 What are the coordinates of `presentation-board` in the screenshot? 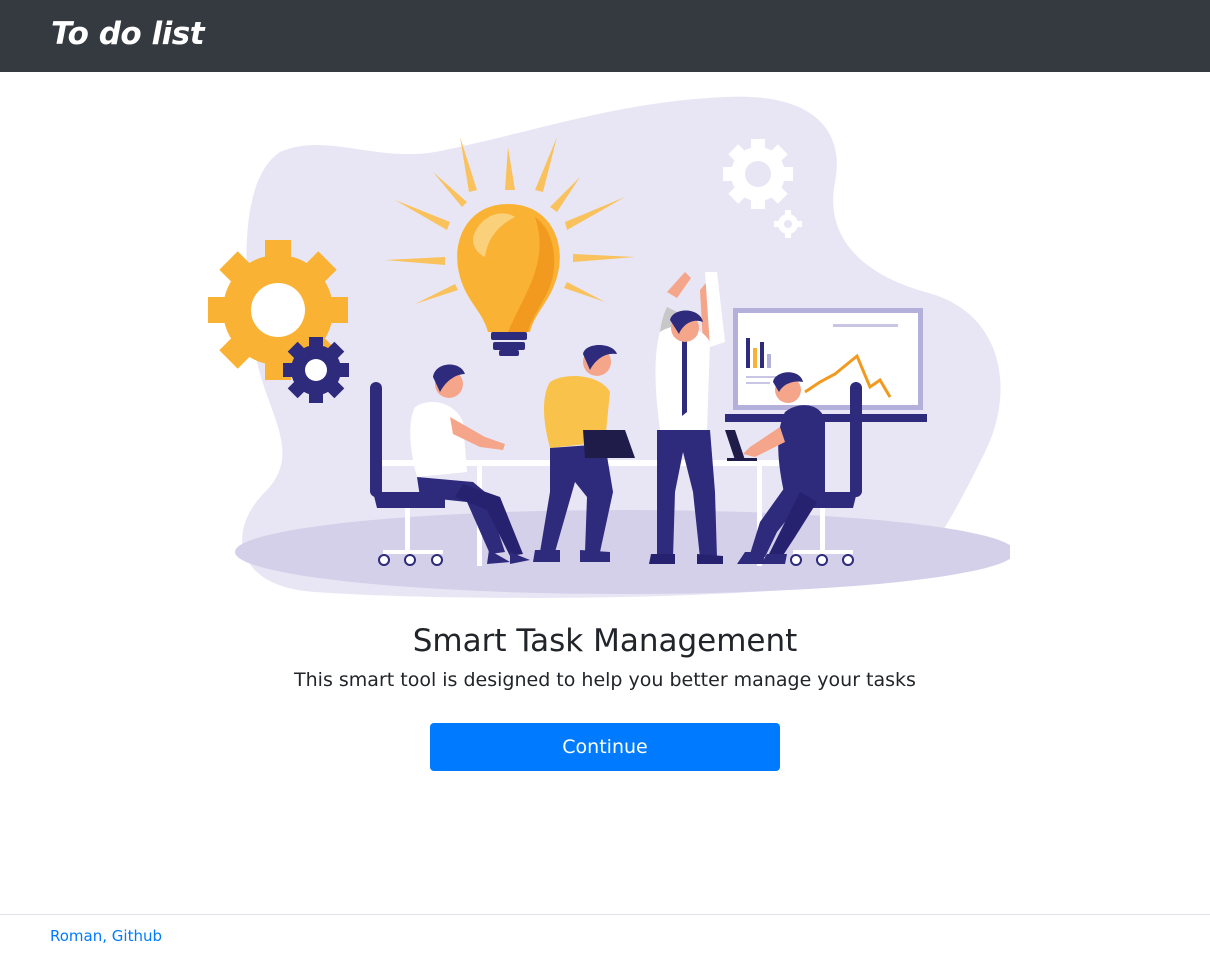 It's located at (826, 365).